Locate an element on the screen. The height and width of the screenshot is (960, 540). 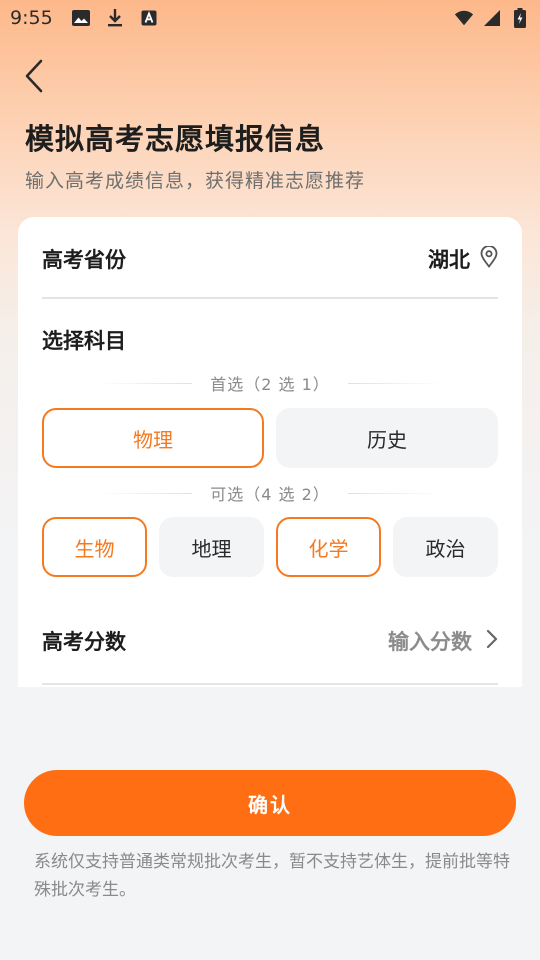
primary-caption-text: 首选（2 选 1） is located at coordinates (270, 384).